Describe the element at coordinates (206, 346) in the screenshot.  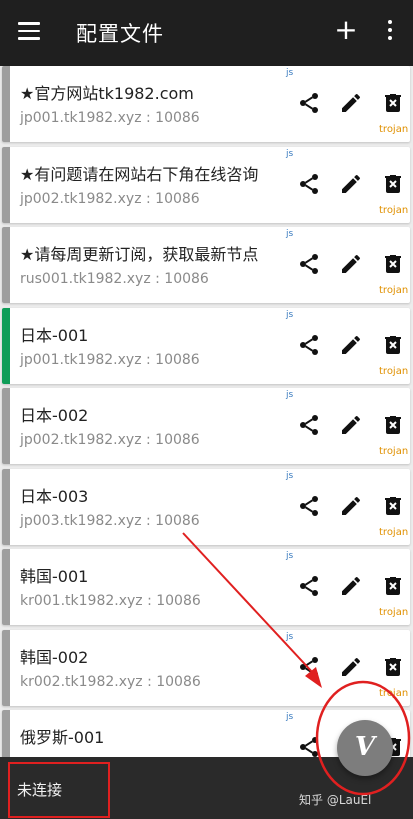
I see `profile-card: 日本-001 jp001.tk1982.xyz : 10086 js trojan` at that location.